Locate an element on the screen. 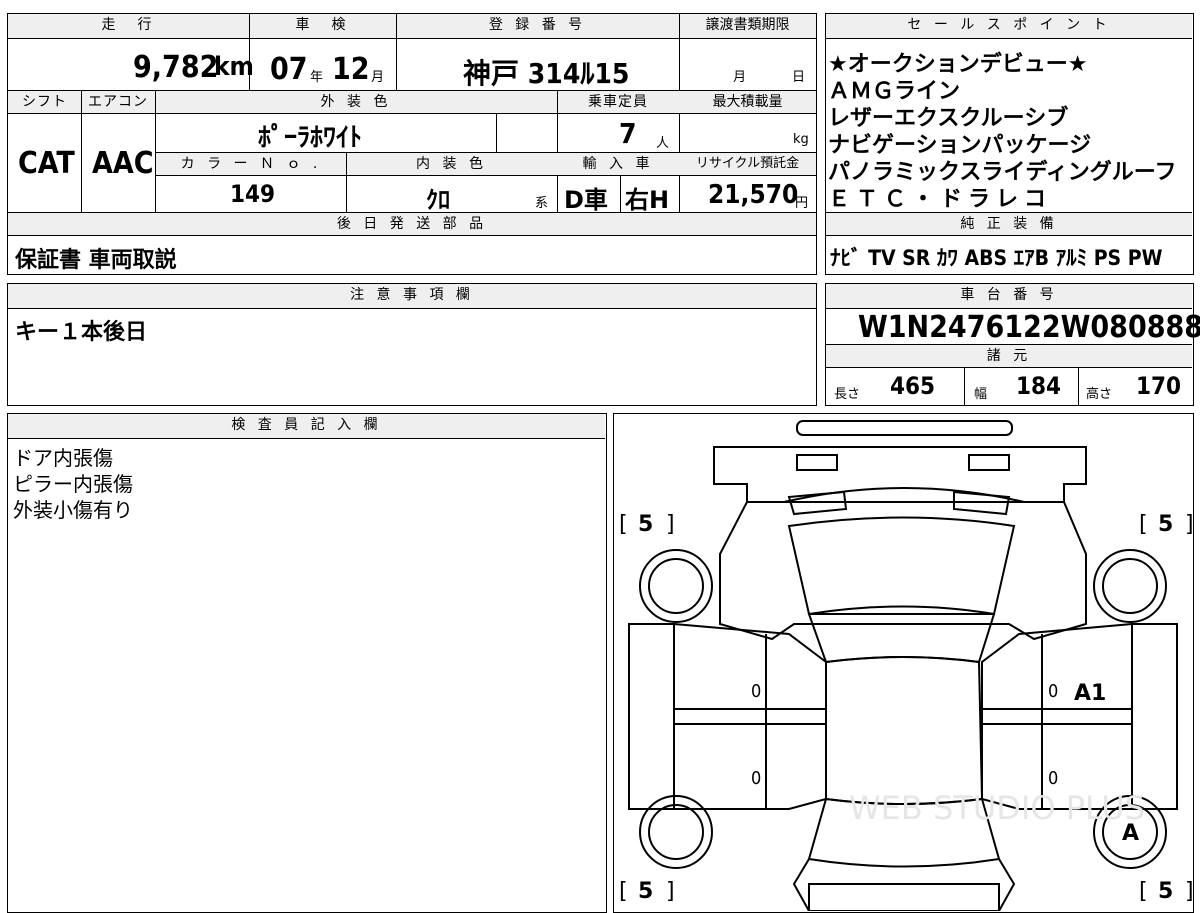 The height and width of the screenshot is (913, 1200). inspection-header: 車 検 is located at coordinates (322, 26).